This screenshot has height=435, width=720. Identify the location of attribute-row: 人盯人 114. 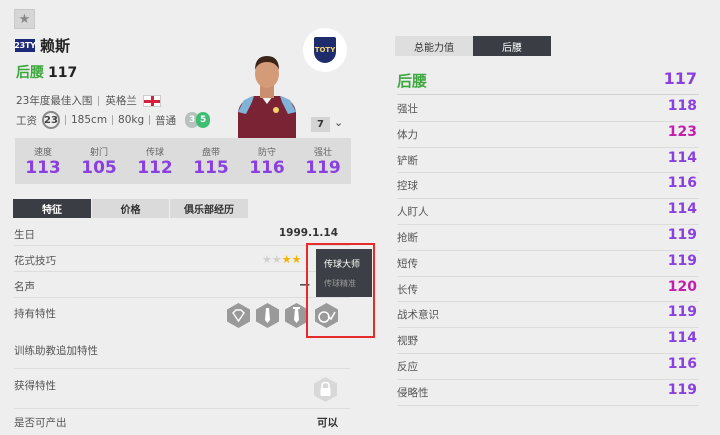
(548, 210).